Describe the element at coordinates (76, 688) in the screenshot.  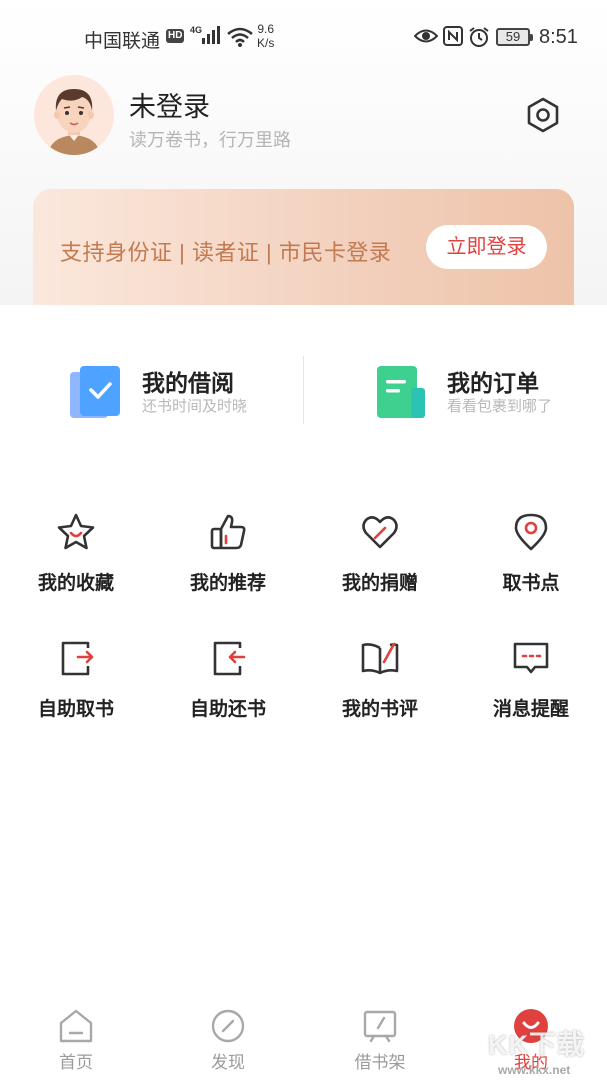
I see `grid-item-self-pickup: 自助取书` at that location.